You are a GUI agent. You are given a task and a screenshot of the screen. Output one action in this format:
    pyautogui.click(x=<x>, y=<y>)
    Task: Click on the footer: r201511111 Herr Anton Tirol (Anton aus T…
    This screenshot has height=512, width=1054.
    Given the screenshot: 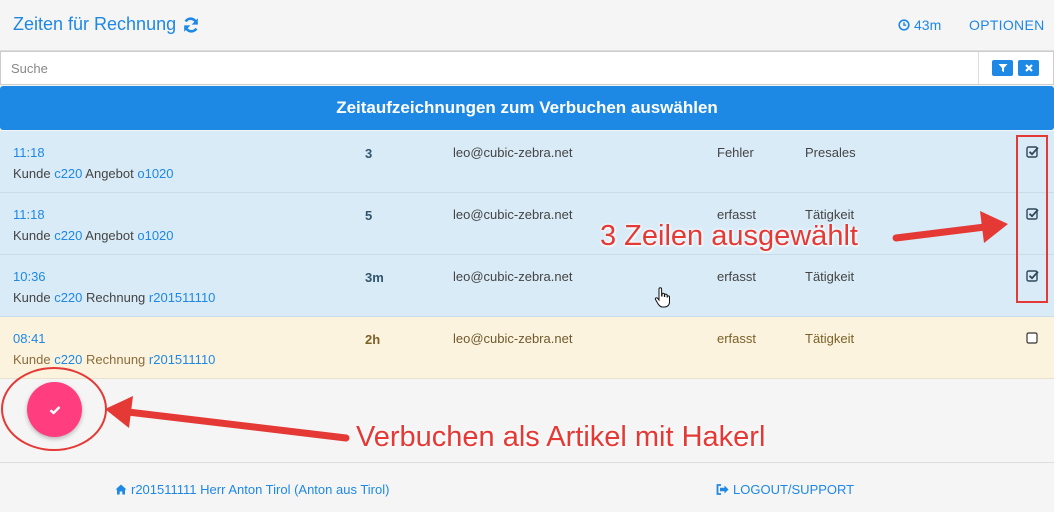 What is the action you would take?
    pyautogui.click(x=527, y=488)
    